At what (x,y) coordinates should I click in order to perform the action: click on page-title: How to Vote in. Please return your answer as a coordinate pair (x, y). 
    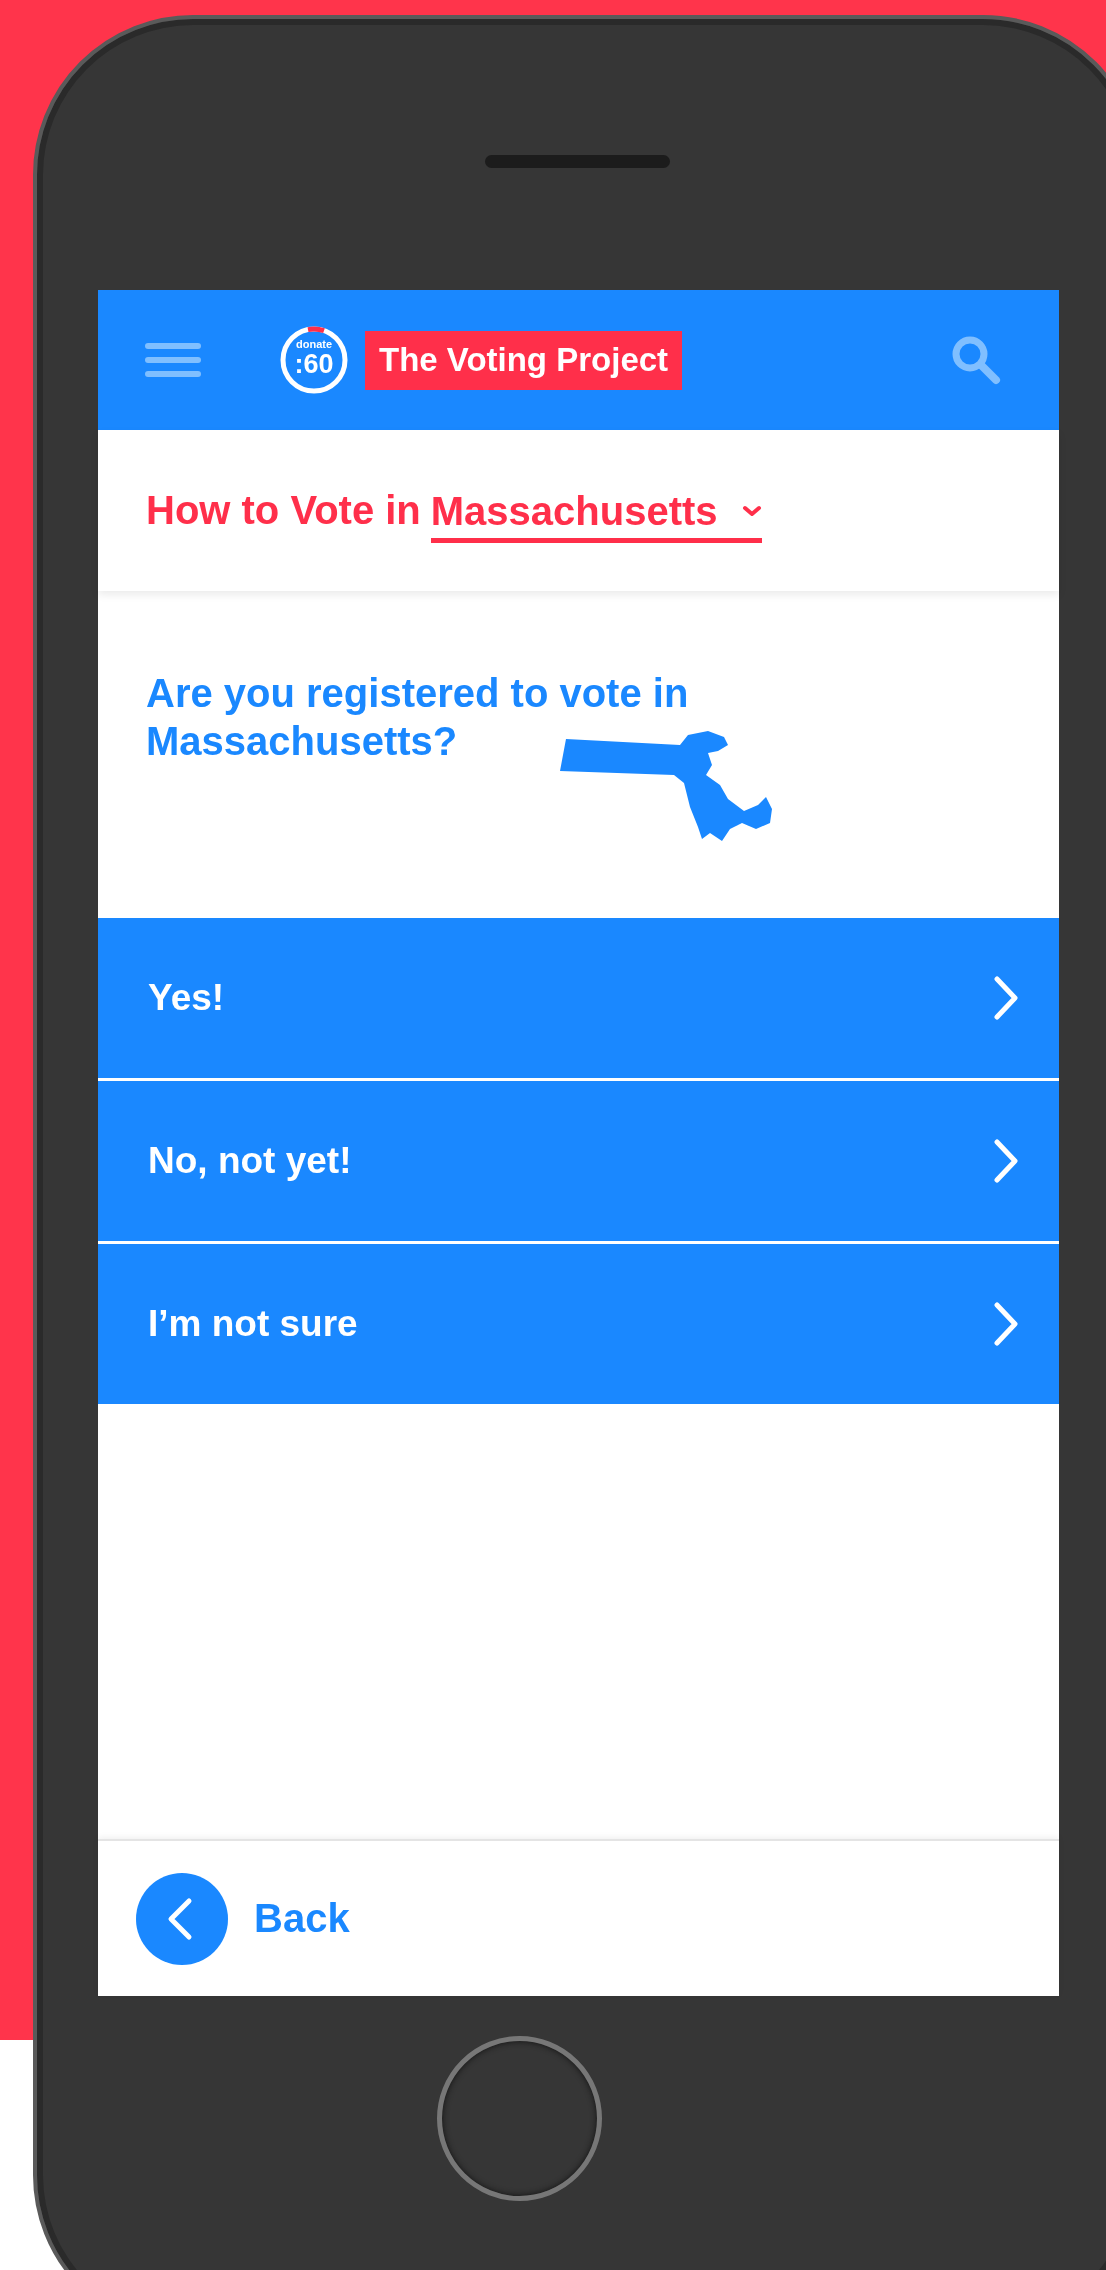
    Looking at the image, I should click on (283, 510).